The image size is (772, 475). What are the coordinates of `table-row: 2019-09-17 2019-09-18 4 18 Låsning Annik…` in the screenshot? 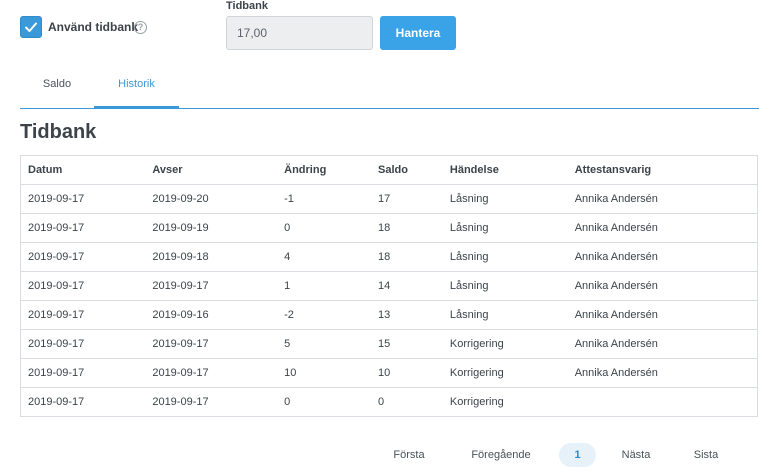 It's located at (389, 257).